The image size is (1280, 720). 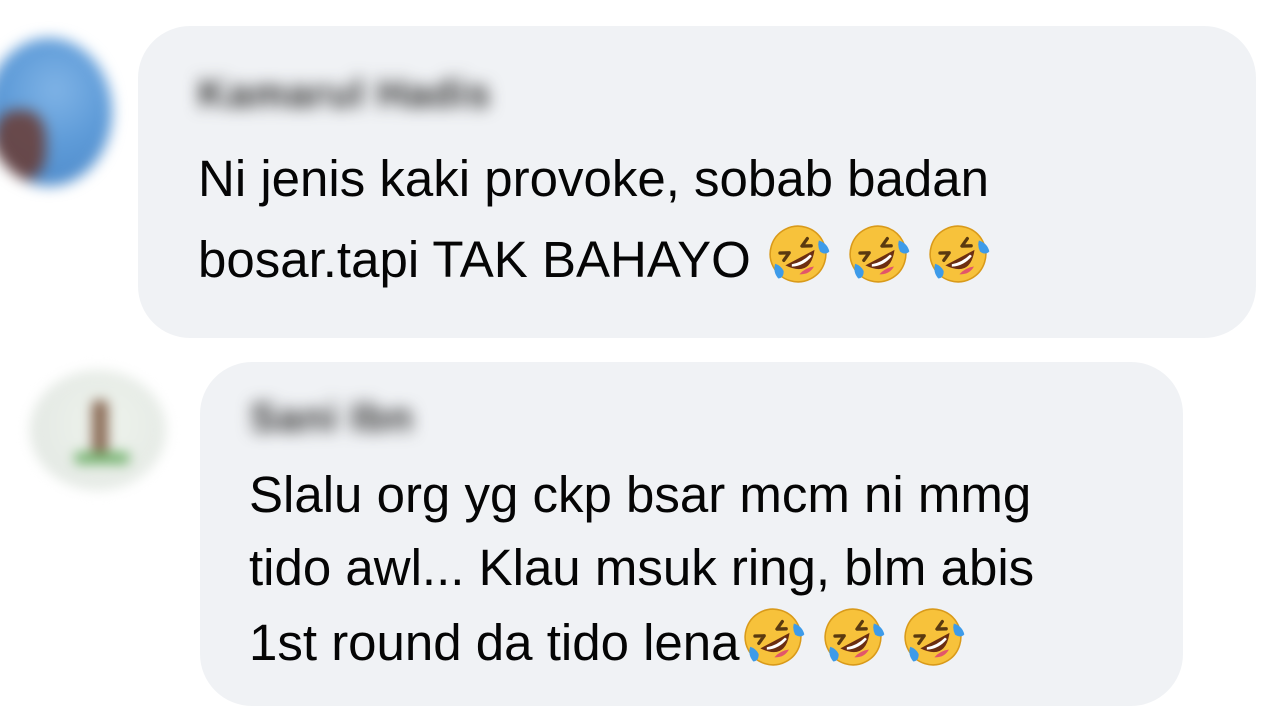 I want to click on comment-text-line: tido awl... Klau msuk ring, blm abis, so click(x=642, y=567).